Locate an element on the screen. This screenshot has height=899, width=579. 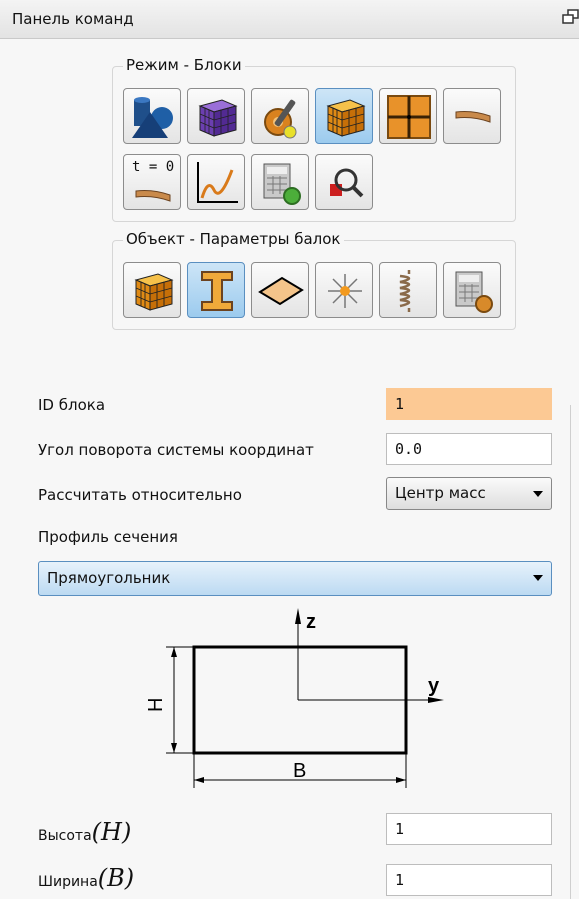
calc-relative-label: Рассчитать относительно is located at coordinates (140, 495).